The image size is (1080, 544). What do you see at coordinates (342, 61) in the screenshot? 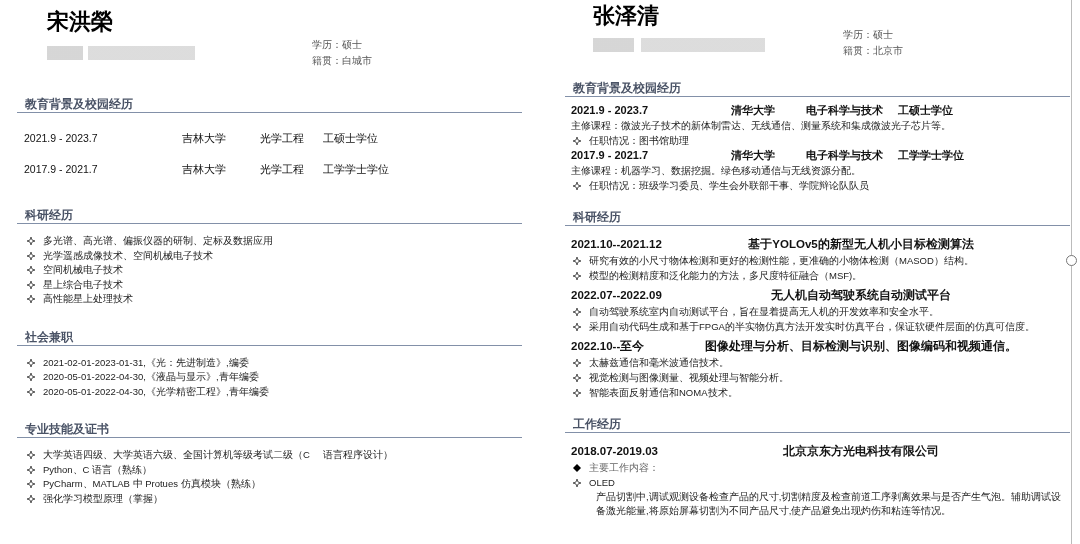
I see `info-text: 籍贯：白城市` at bounding box center [342, 61].